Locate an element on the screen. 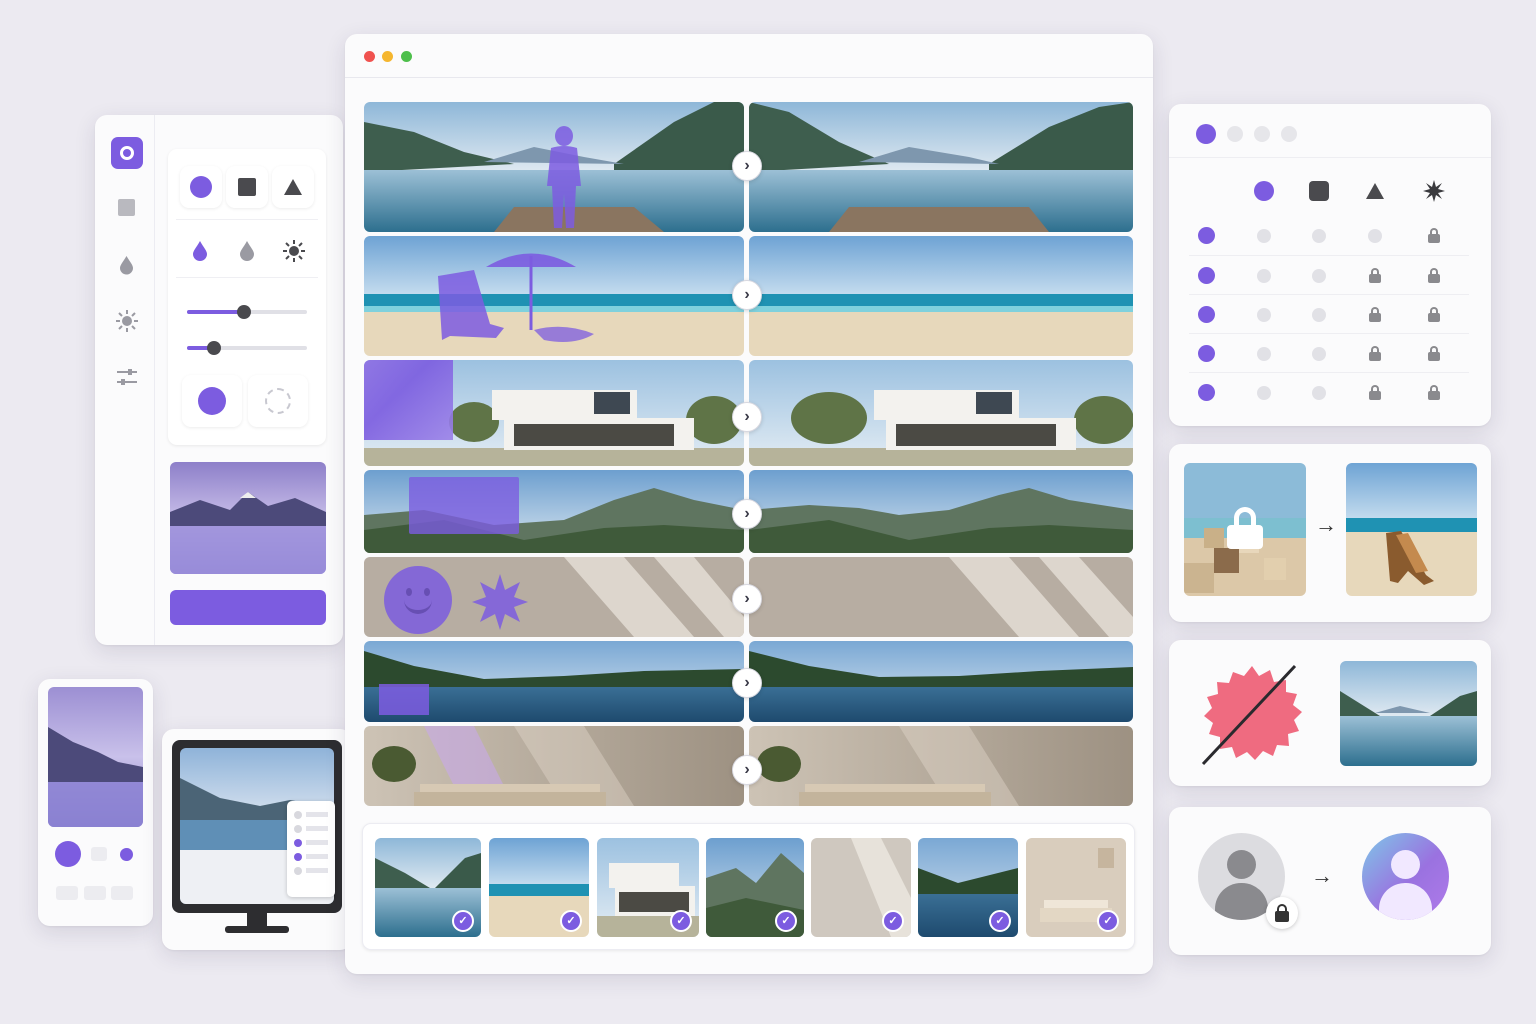 The image size is (1536, 1024). apply-button is located at coordinates (248, 607).